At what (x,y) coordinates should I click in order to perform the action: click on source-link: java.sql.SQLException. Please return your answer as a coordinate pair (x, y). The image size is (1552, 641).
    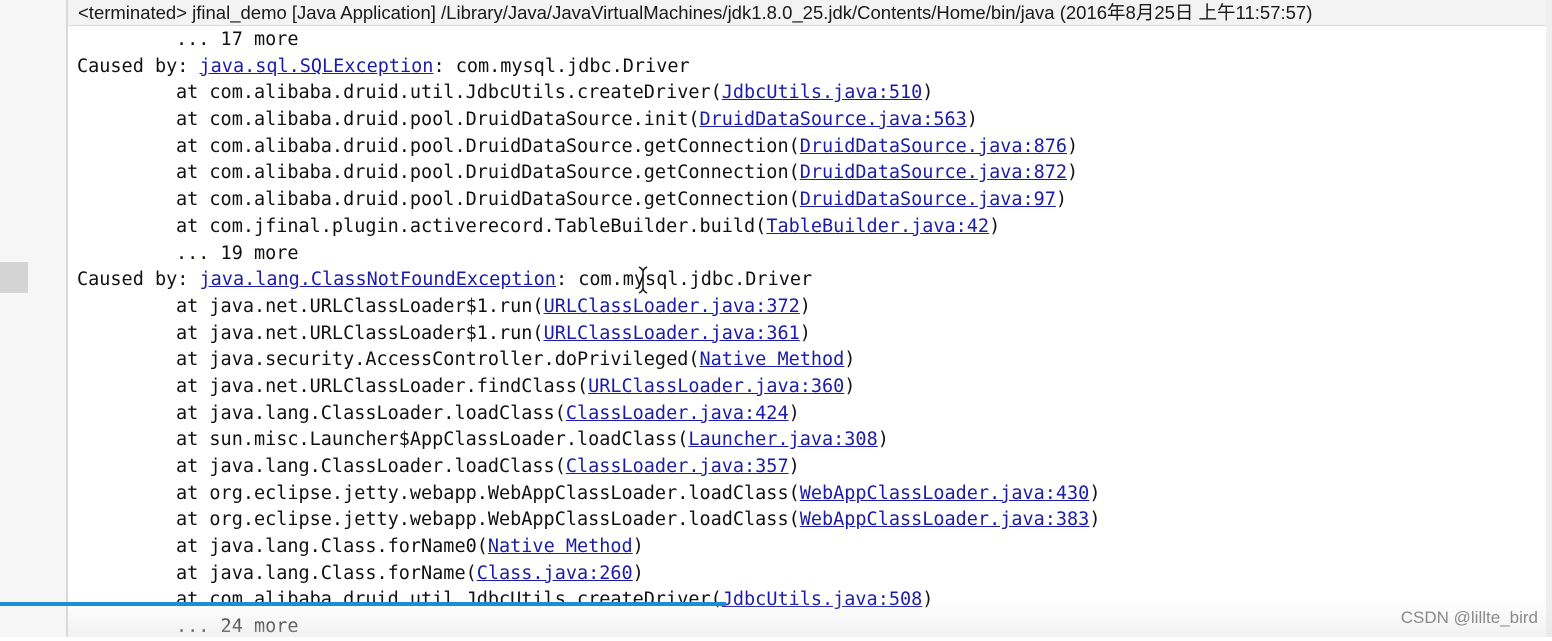
    Looking at the image, I should click on (317, 66).